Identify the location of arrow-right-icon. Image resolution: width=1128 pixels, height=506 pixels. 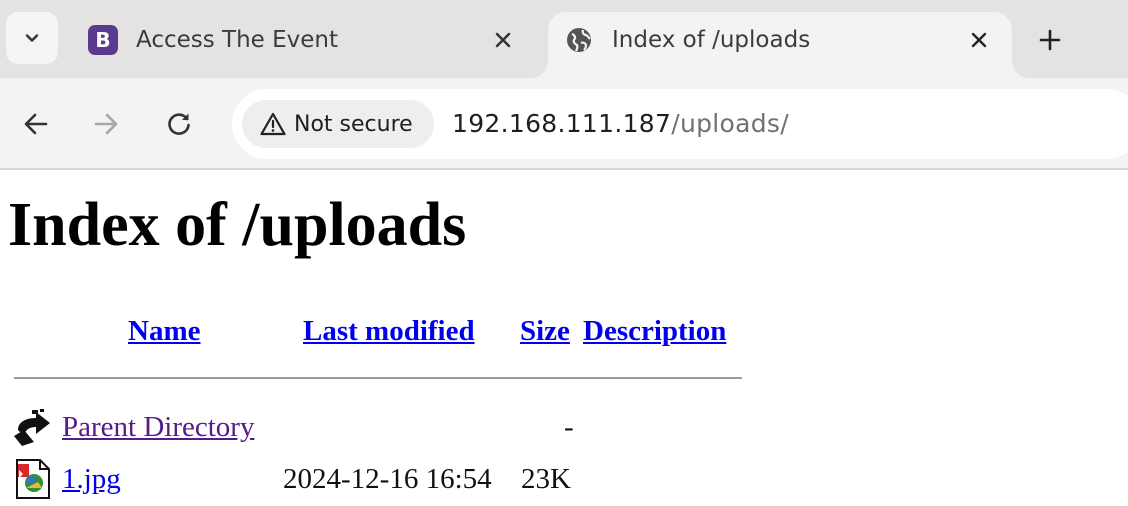
(106, 124).